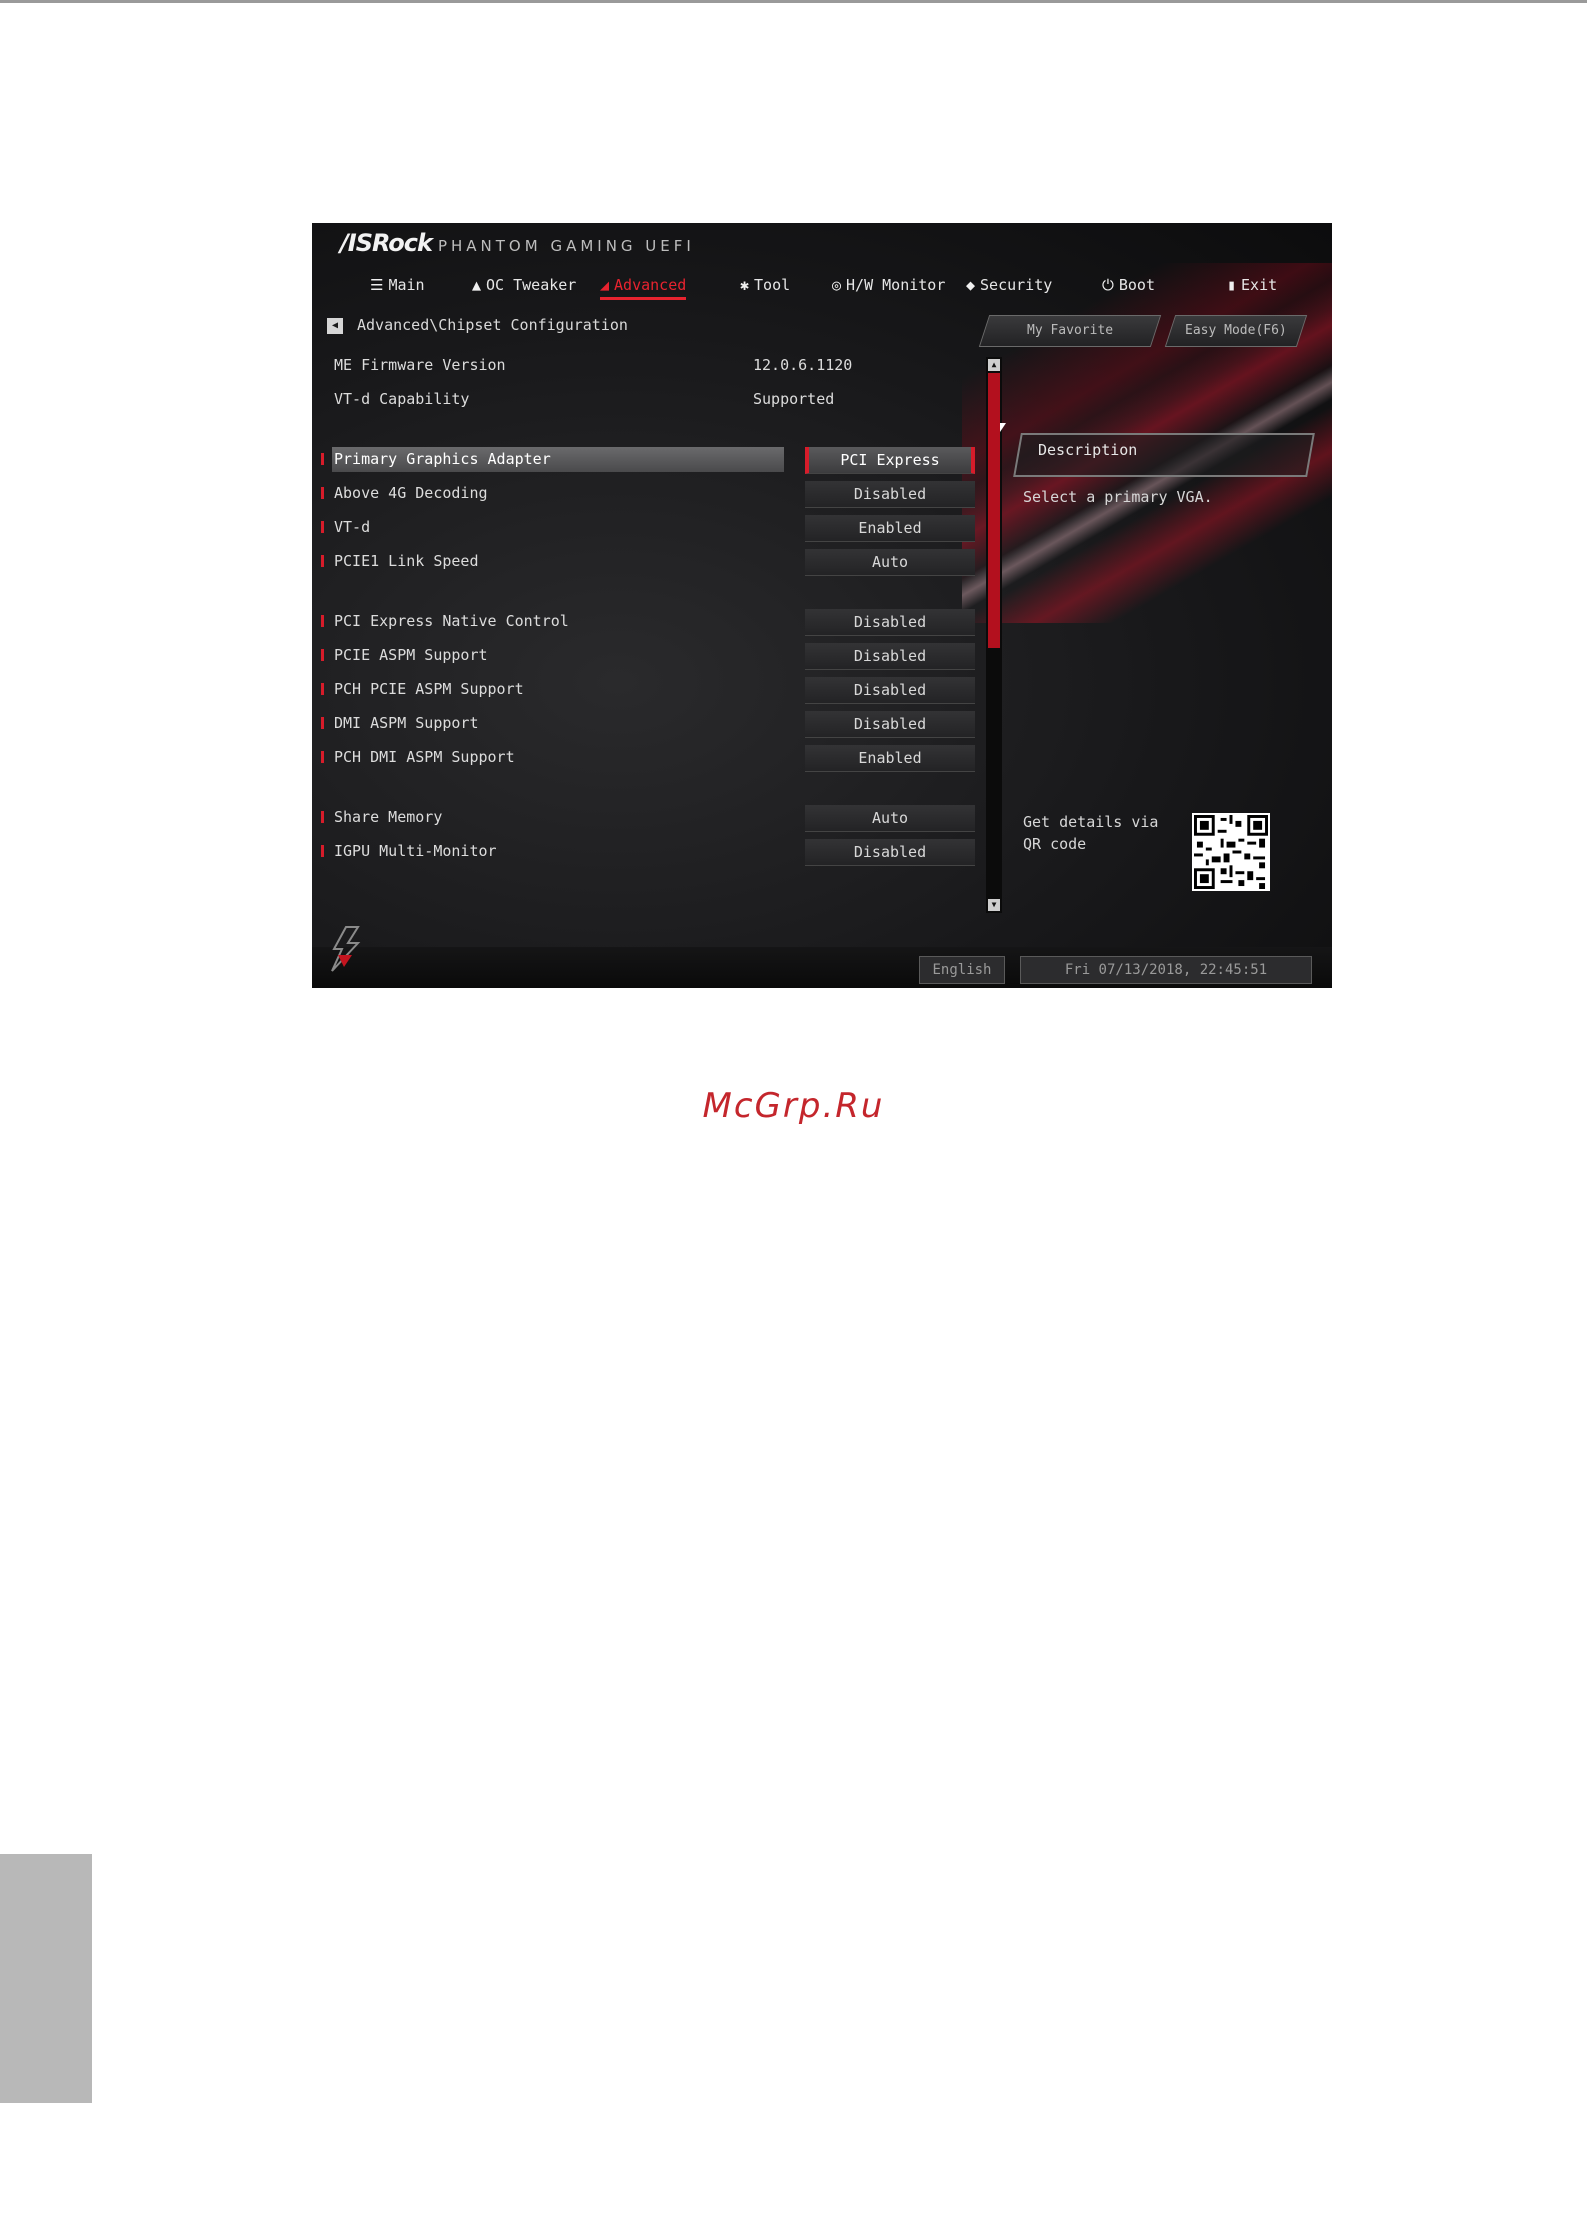 The width and height of the screenshot is (1587, 2214). What do you see at coordinates (890, 460) in the screenshot?
I see `setting-value-primary-graphics-adapter: PCI Express` at bounding box center [890, 460].